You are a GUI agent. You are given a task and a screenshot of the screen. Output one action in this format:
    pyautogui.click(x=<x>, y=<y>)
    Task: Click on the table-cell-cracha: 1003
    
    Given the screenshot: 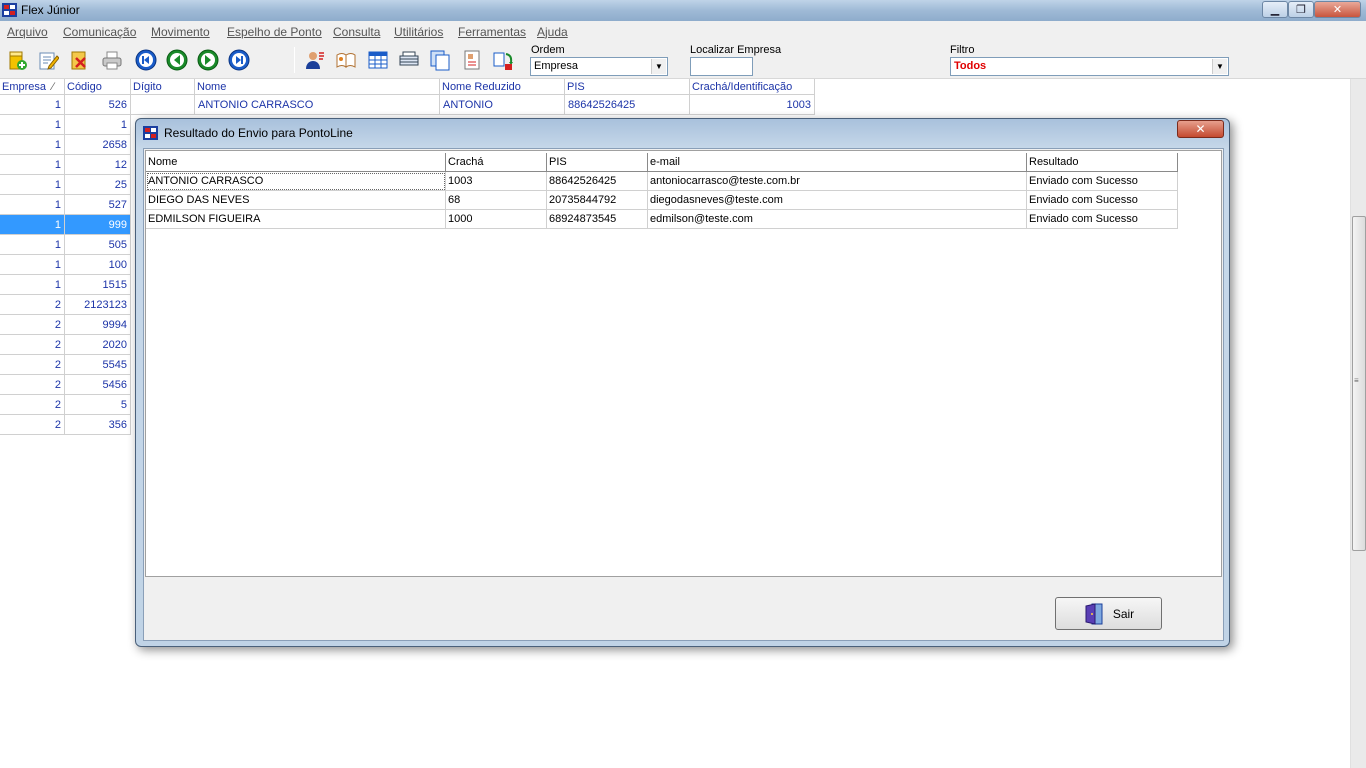 What is the action you would take?
    pyautogui.click(x=752, y=105)
    